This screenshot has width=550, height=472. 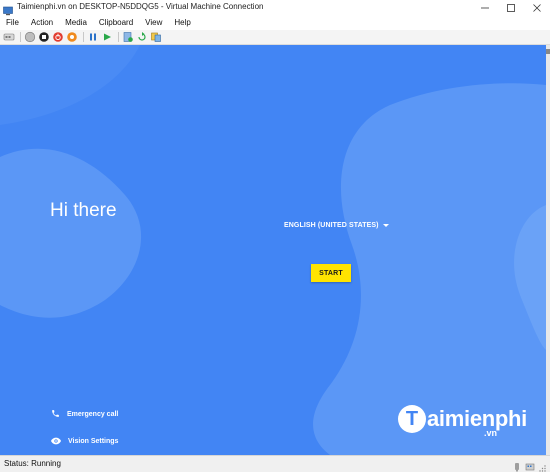 What do you see at coordinates (58, 37) in the screenshot?
I see `shut-down-icon` at bounding box center [58, 37].